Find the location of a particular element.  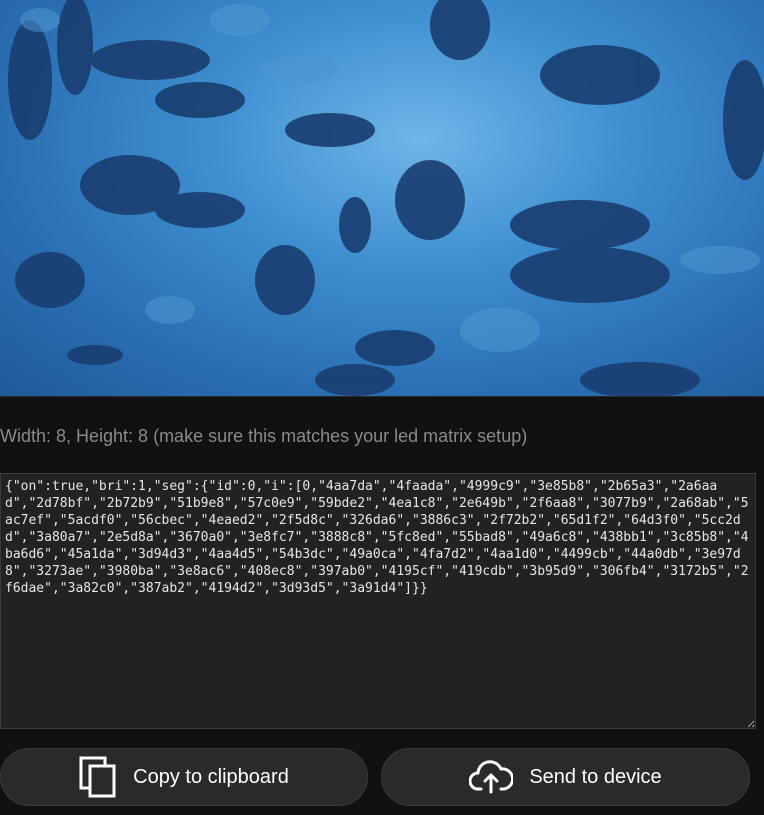

copy-to-clipboard-button: Copy to clipboard is located at coordinates (184, 777).